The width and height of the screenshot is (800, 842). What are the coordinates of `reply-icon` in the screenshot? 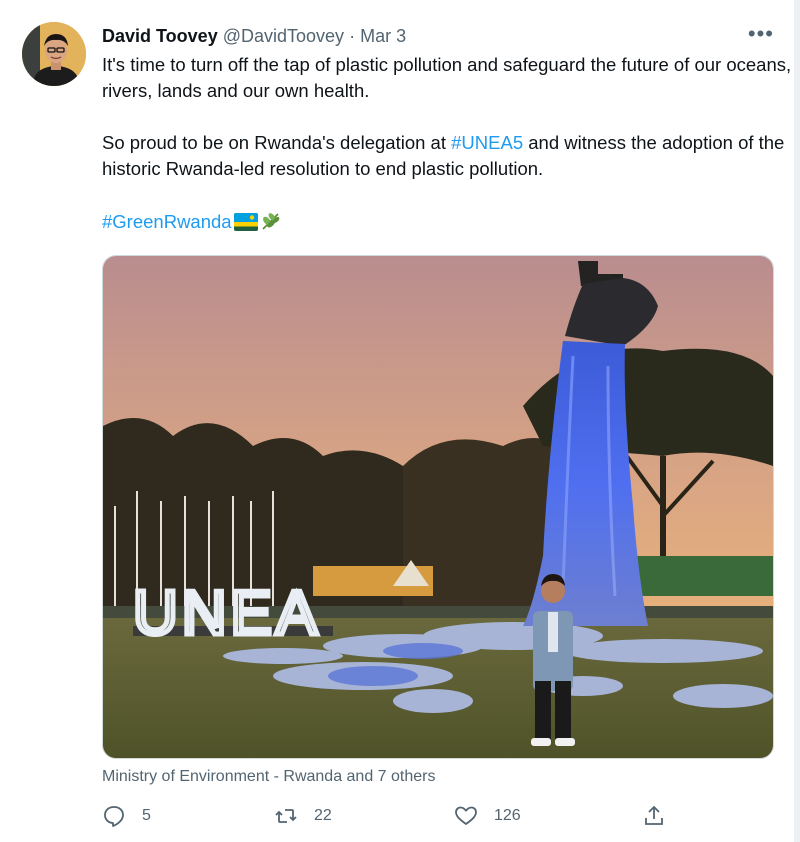 It's located at (114, 816).